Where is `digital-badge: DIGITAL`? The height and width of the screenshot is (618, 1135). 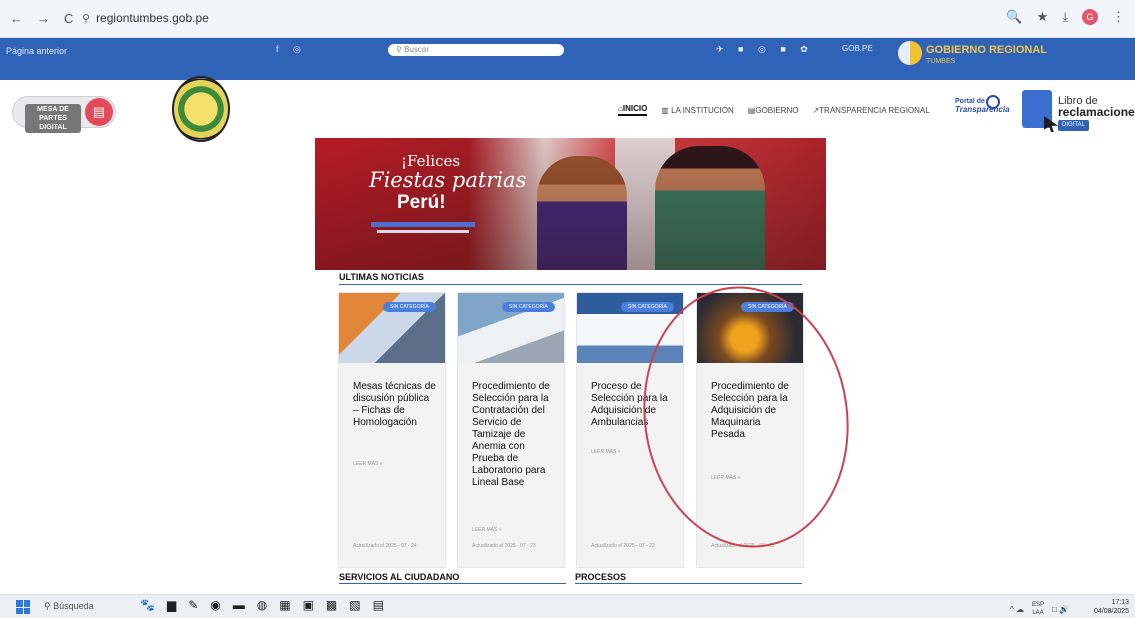 digital-badge: DIGITAL is located at coordinates (1073, 125).